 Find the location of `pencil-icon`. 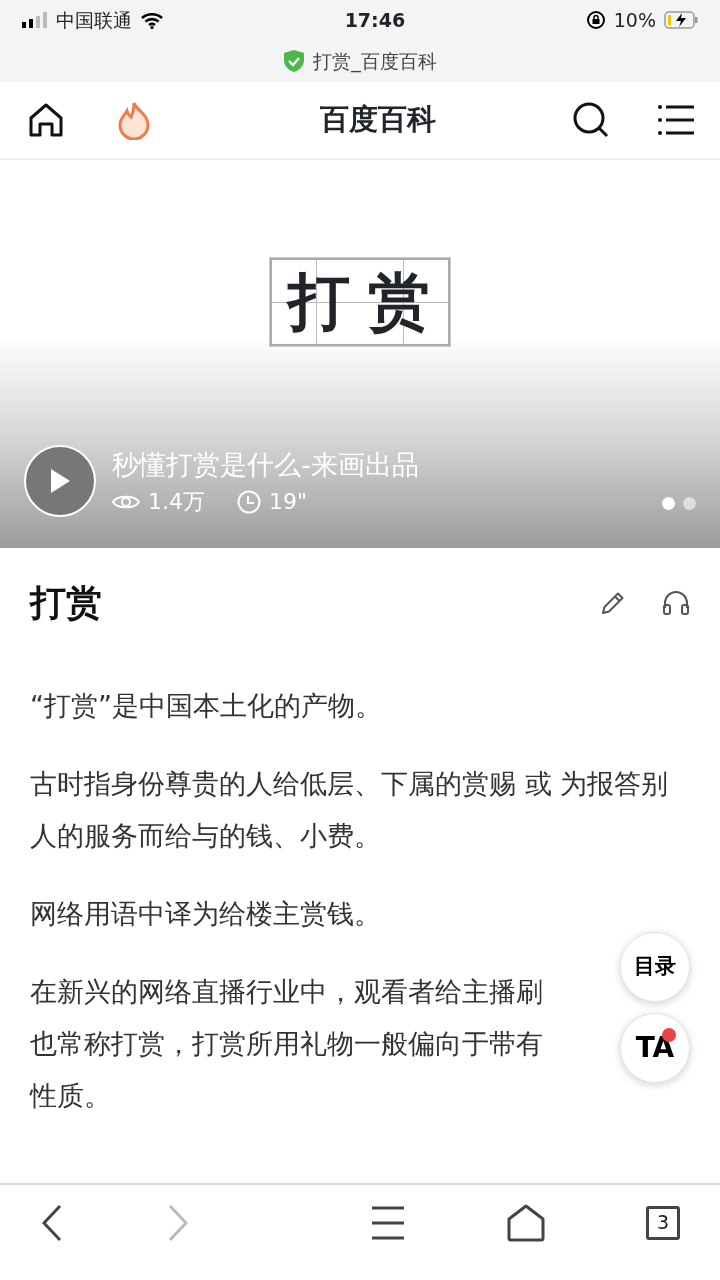

pencil-icon is located at coordinates (613, 603).